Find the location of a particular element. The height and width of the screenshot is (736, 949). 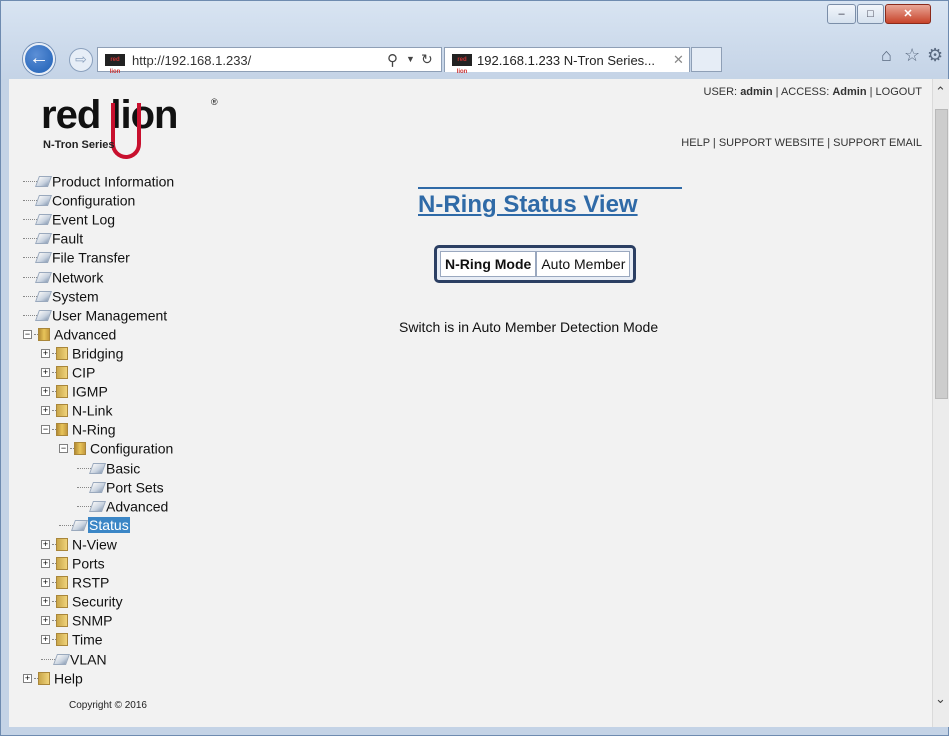

help-link: HELP is located at coordinates (695, 143).